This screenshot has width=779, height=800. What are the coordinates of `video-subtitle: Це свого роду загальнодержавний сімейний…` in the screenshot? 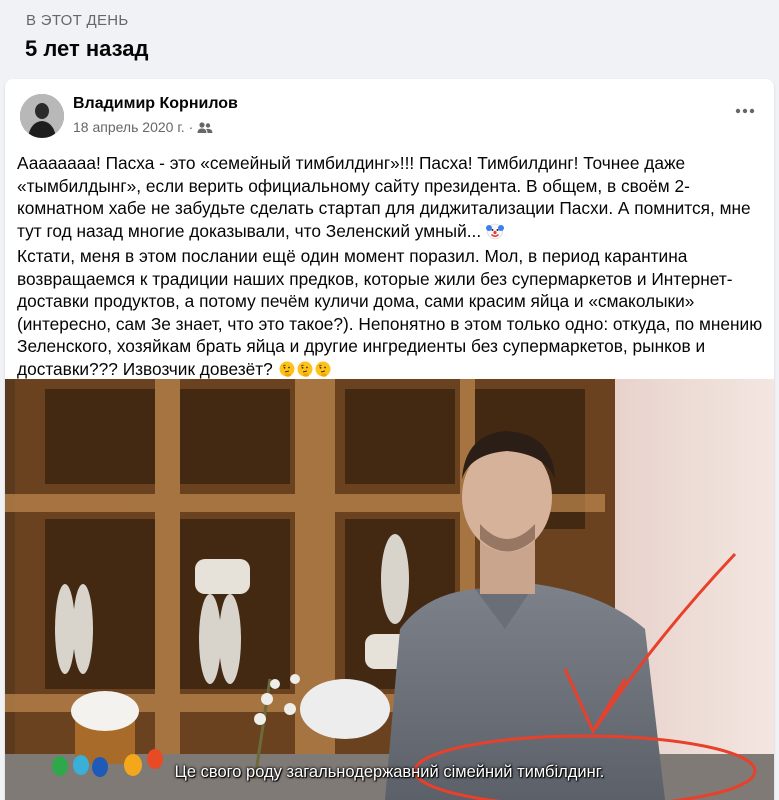 It's located at (389, 772).